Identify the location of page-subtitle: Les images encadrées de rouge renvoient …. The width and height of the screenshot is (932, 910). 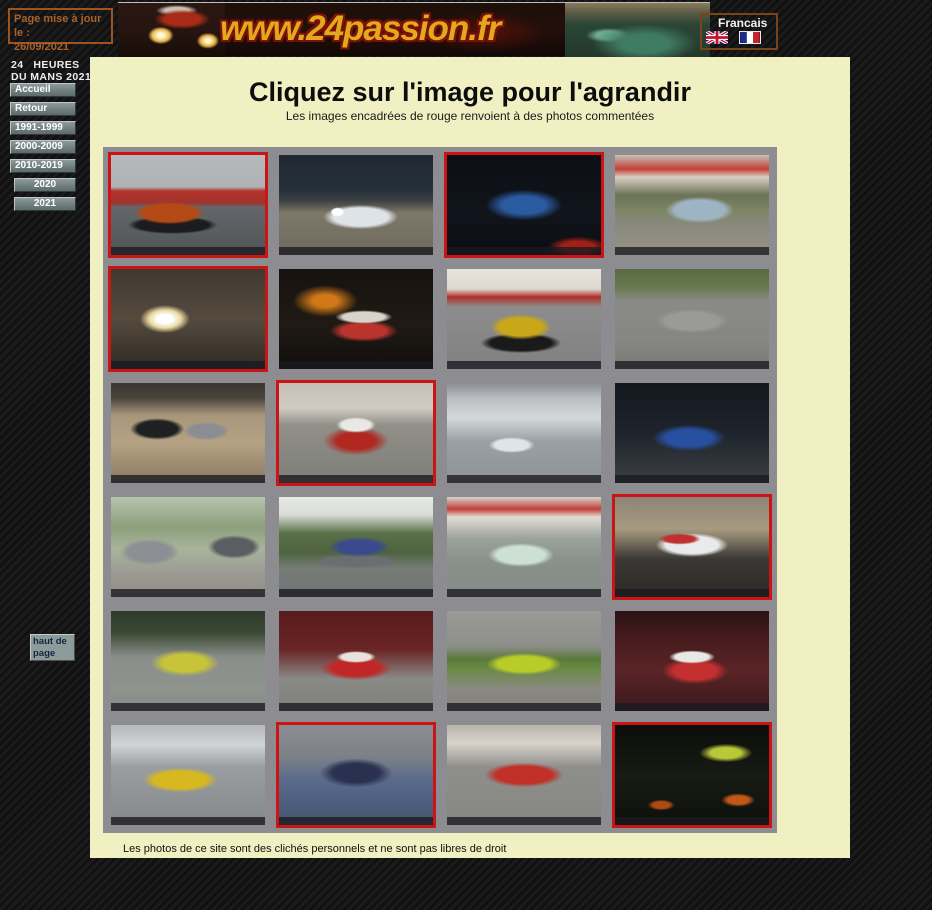
(470, 116).